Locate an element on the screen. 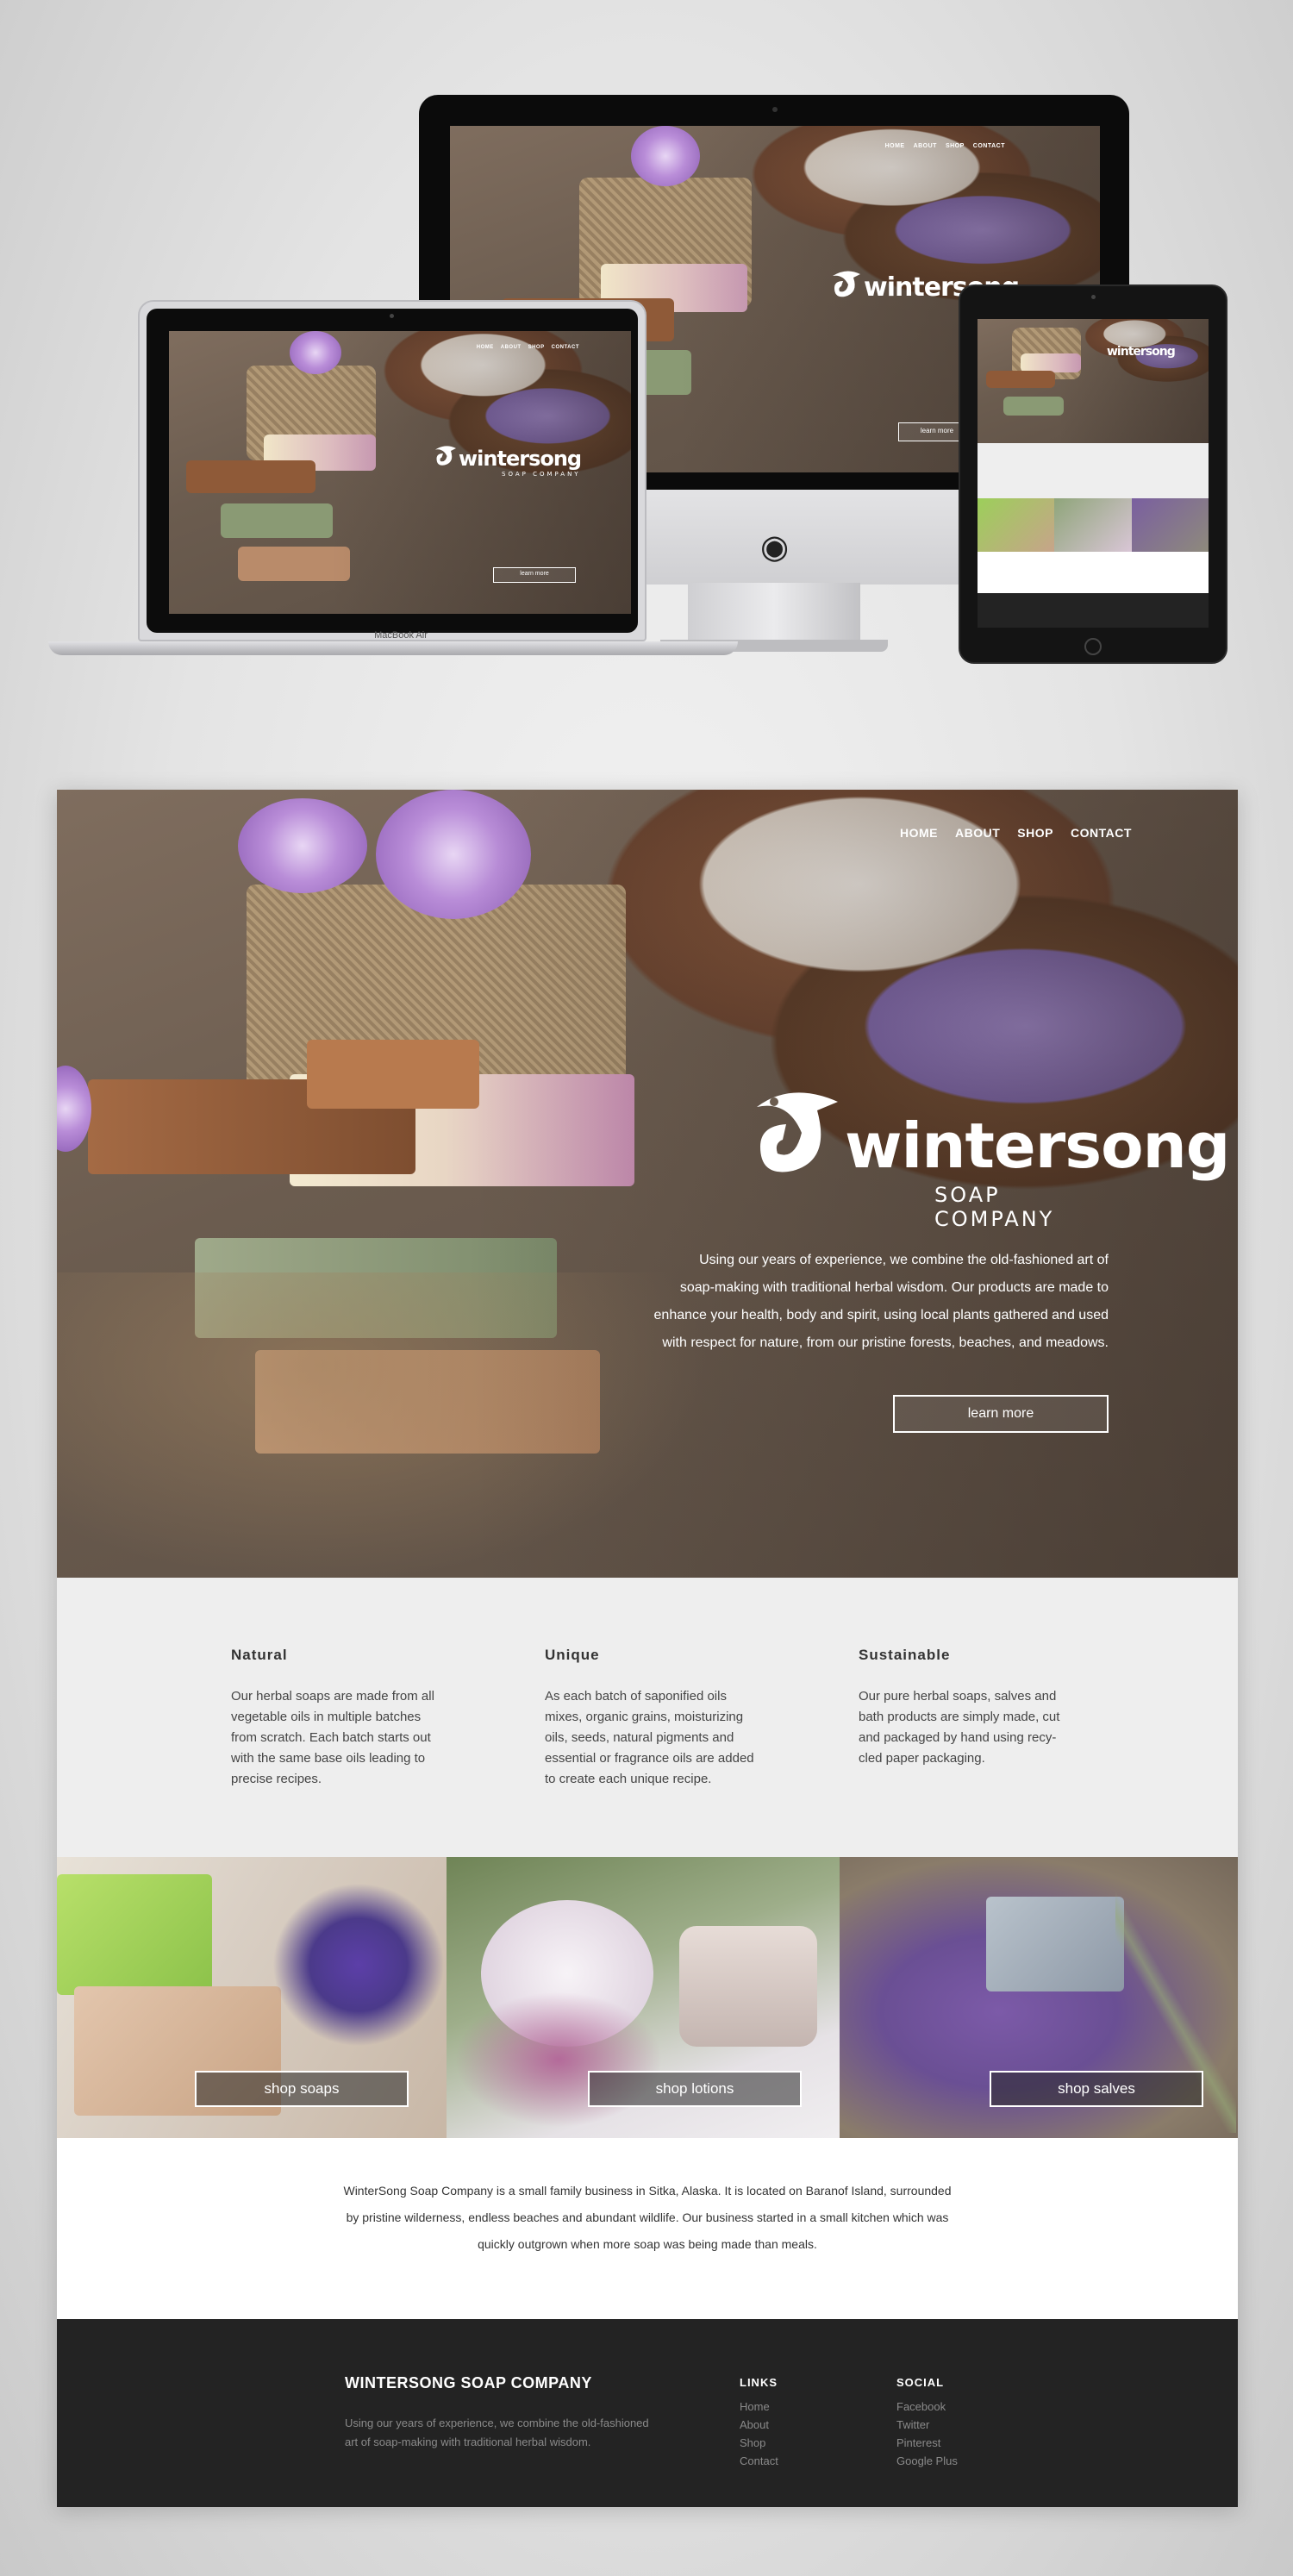 The image size is (1293, 2576). nav-shop: SHOP is located at coordinates (1035, 833).